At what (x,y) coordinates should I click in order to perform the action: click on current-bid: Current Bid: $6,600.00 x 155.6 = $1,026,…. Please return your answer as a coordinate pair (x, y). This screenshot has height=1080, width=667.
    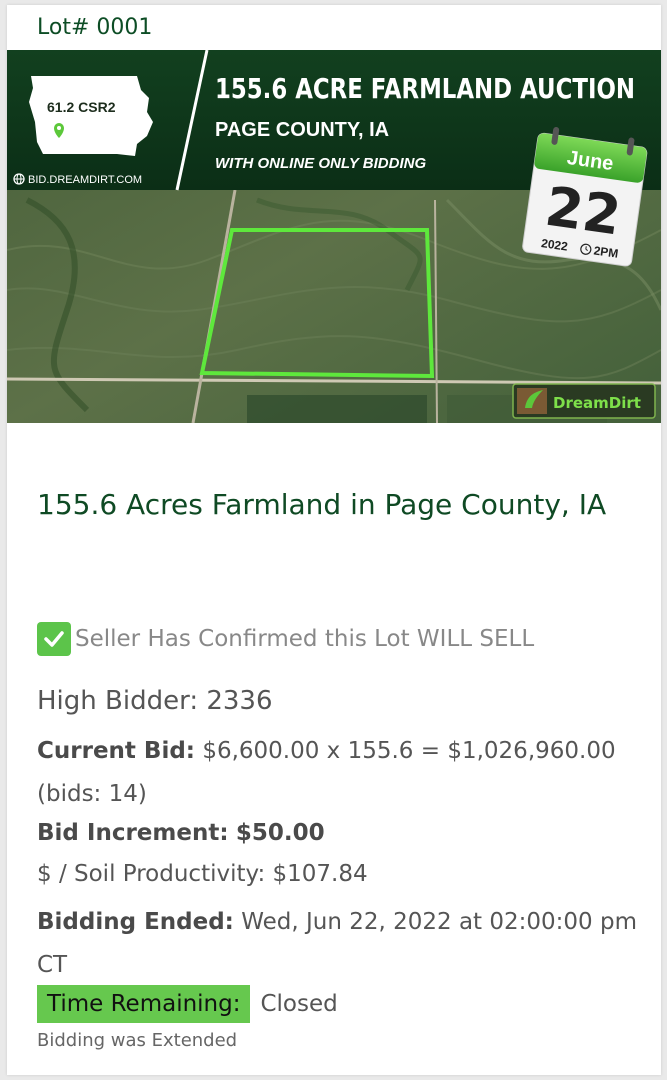
    Looking at the image, I should click on (337, 773).